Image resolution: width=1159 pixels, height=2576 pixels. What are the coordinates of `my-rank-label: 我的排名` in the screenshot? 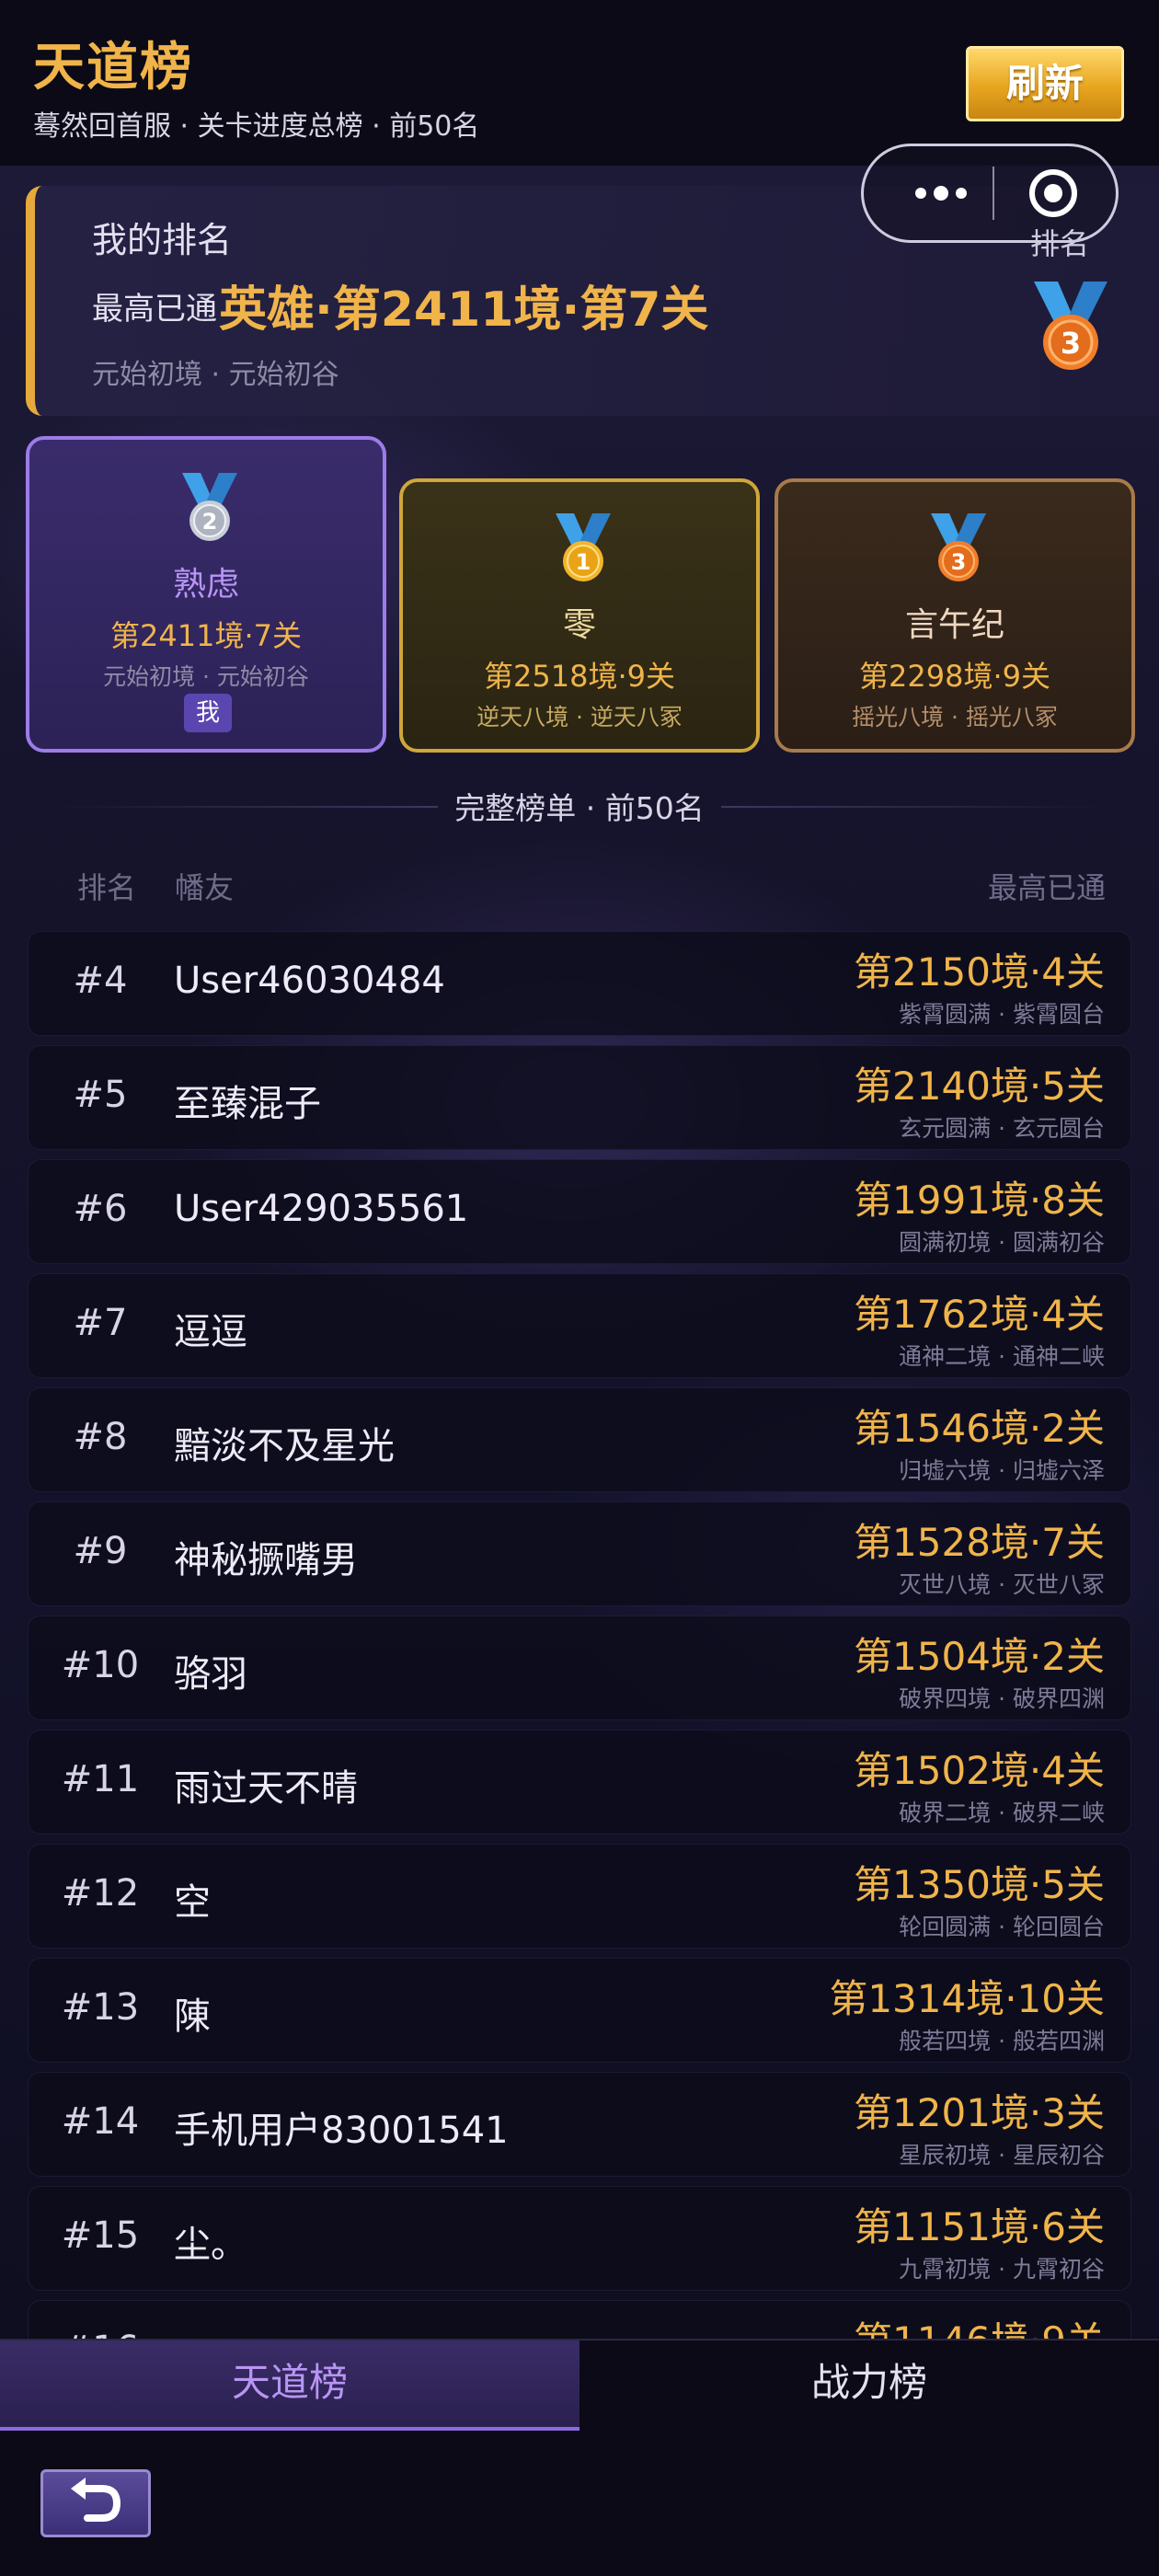 It's located at (162, 240).